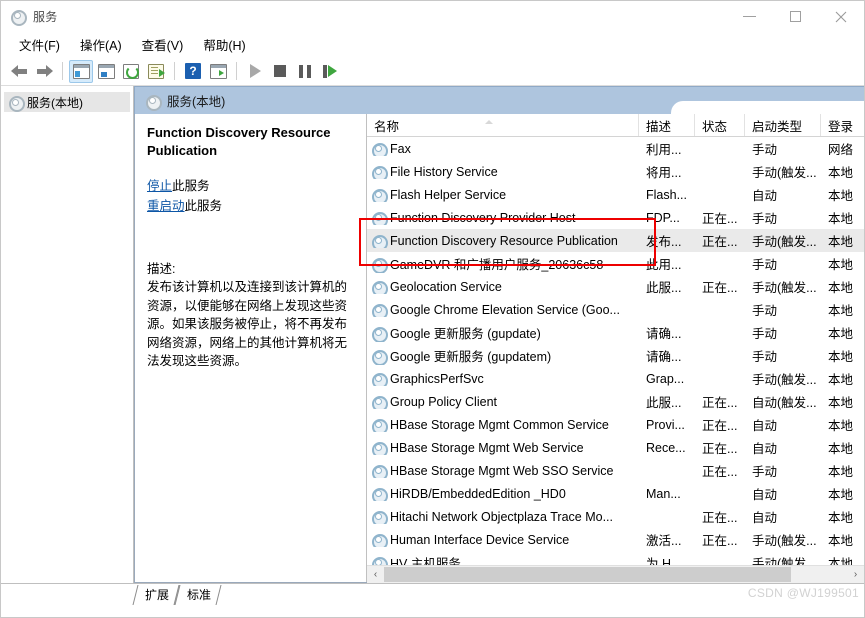 This screenshot has width=865, height=618. What do you see at coordinates (196, 102) in the screenshot?
I see `pane-header-label: 服务(本地)` at bounding box center [196, 102].